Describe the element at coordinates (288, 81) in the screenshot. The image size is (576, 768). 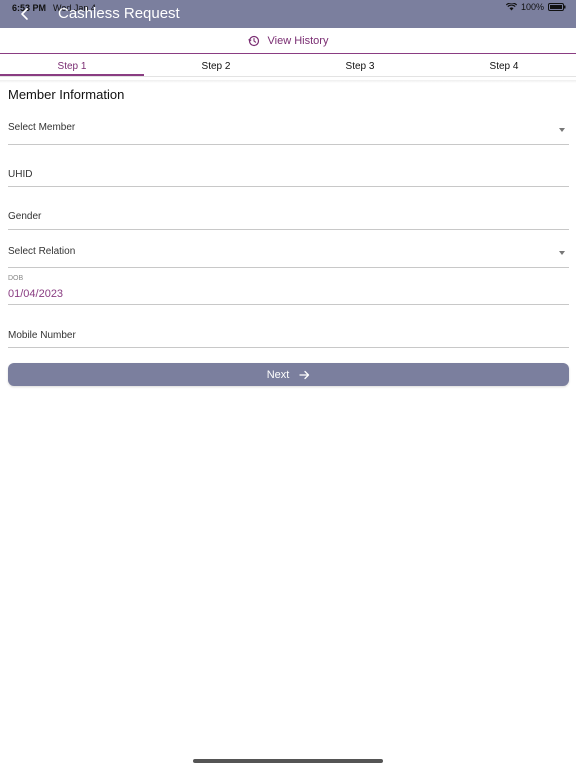
I see `divider-shadow` at that location.